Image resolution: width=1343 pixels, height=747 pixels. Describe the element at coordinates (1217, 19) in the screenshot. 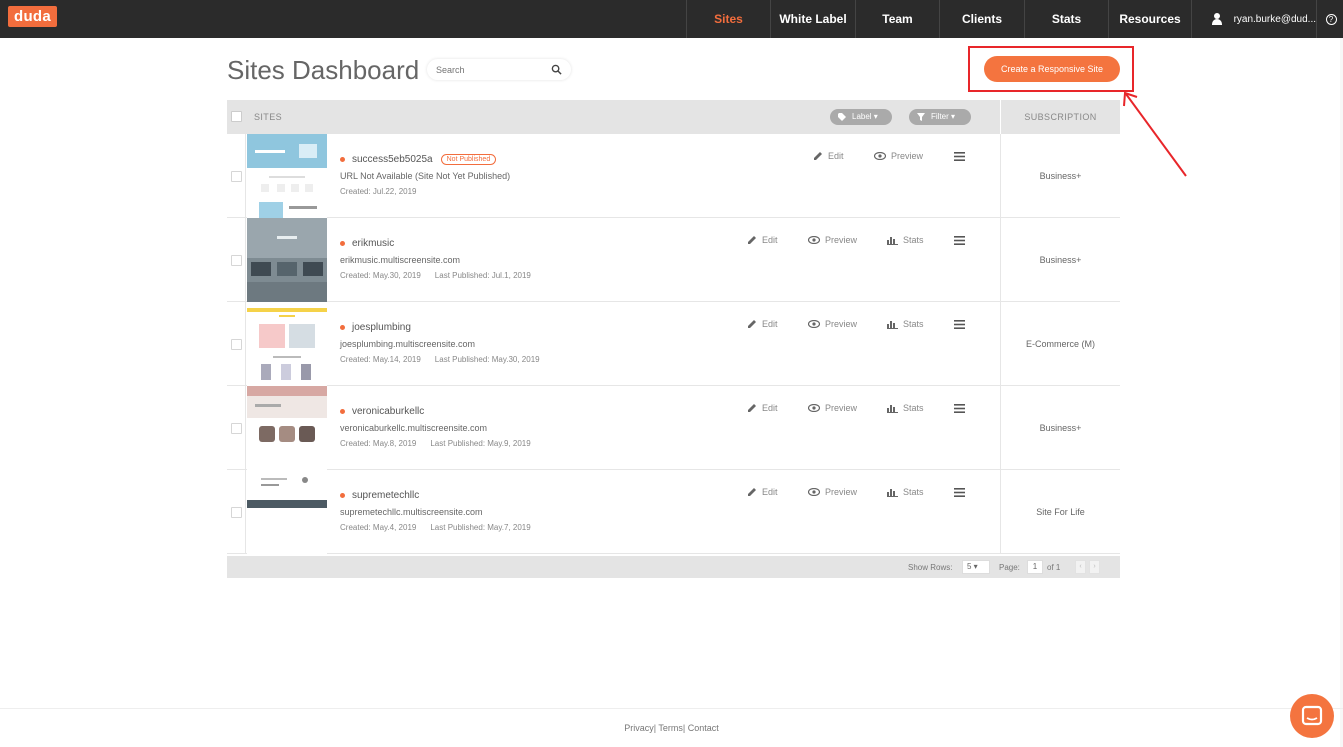

I see `user-icon` at that location.